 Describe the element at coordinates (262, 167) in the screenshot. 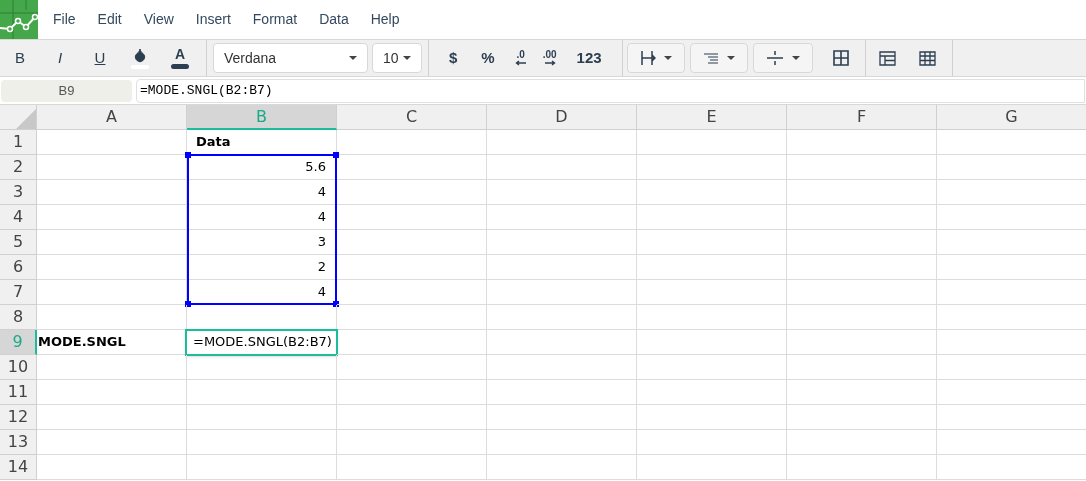

I see `table-cell: 5.6` at that location.